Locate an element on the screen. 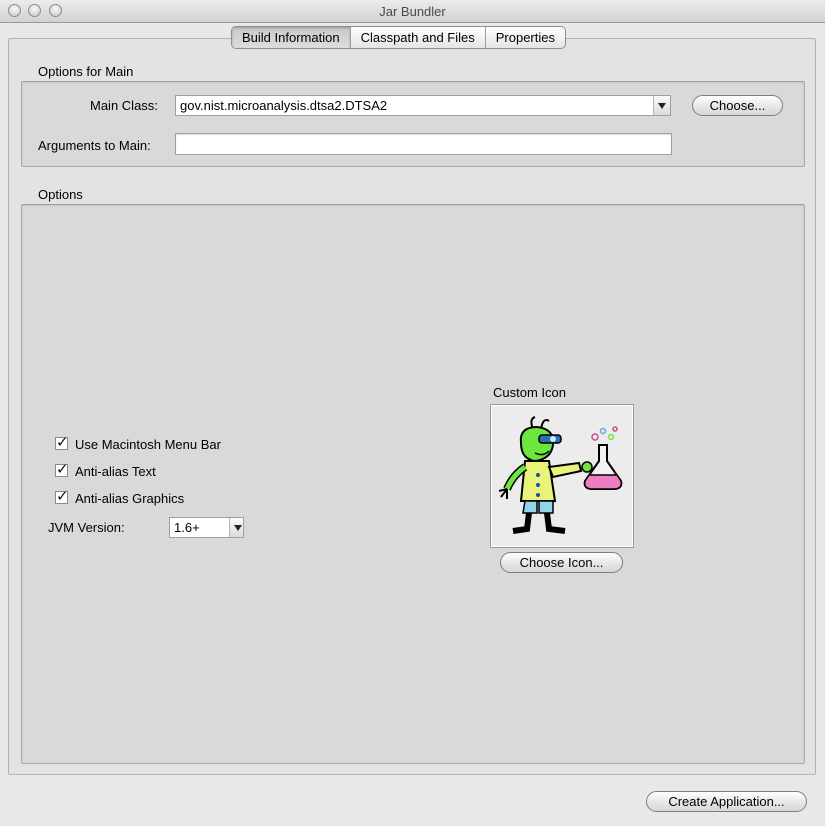  window-title: Jar Bundler is located at coordinates (412, 11).